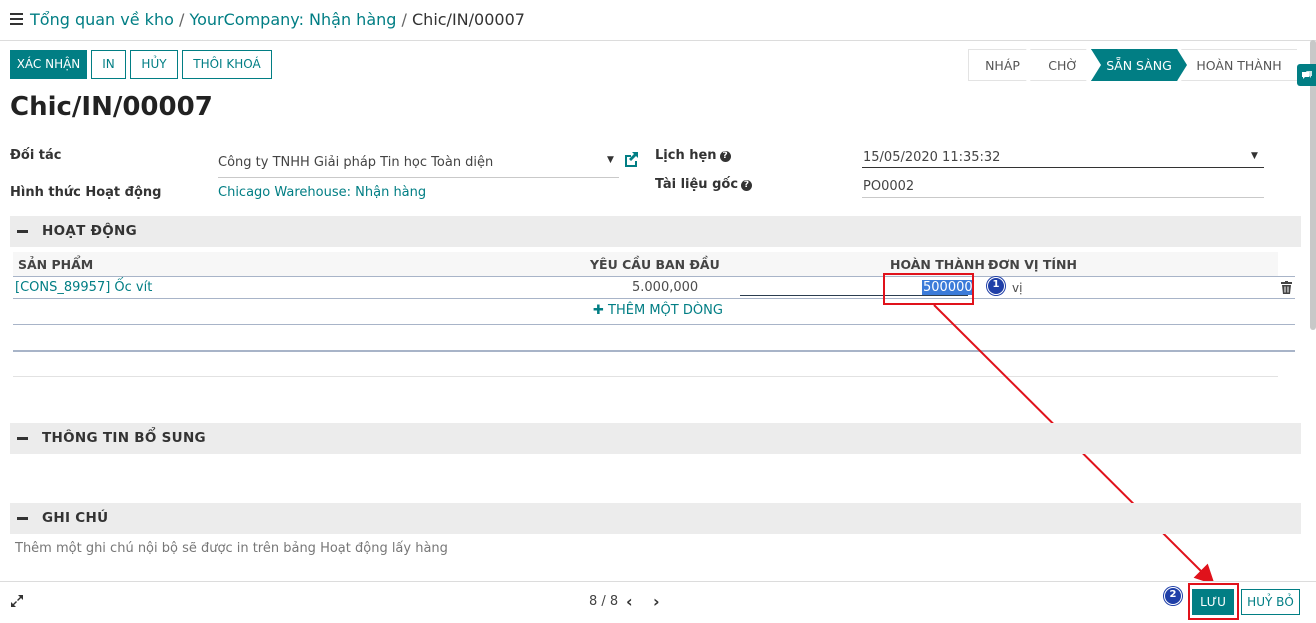 The width and height of the screenshot is (1316, 623). I want to click on additional-info-section-header: THÔNG TIN BỔ SUNG, so click(655, 438).